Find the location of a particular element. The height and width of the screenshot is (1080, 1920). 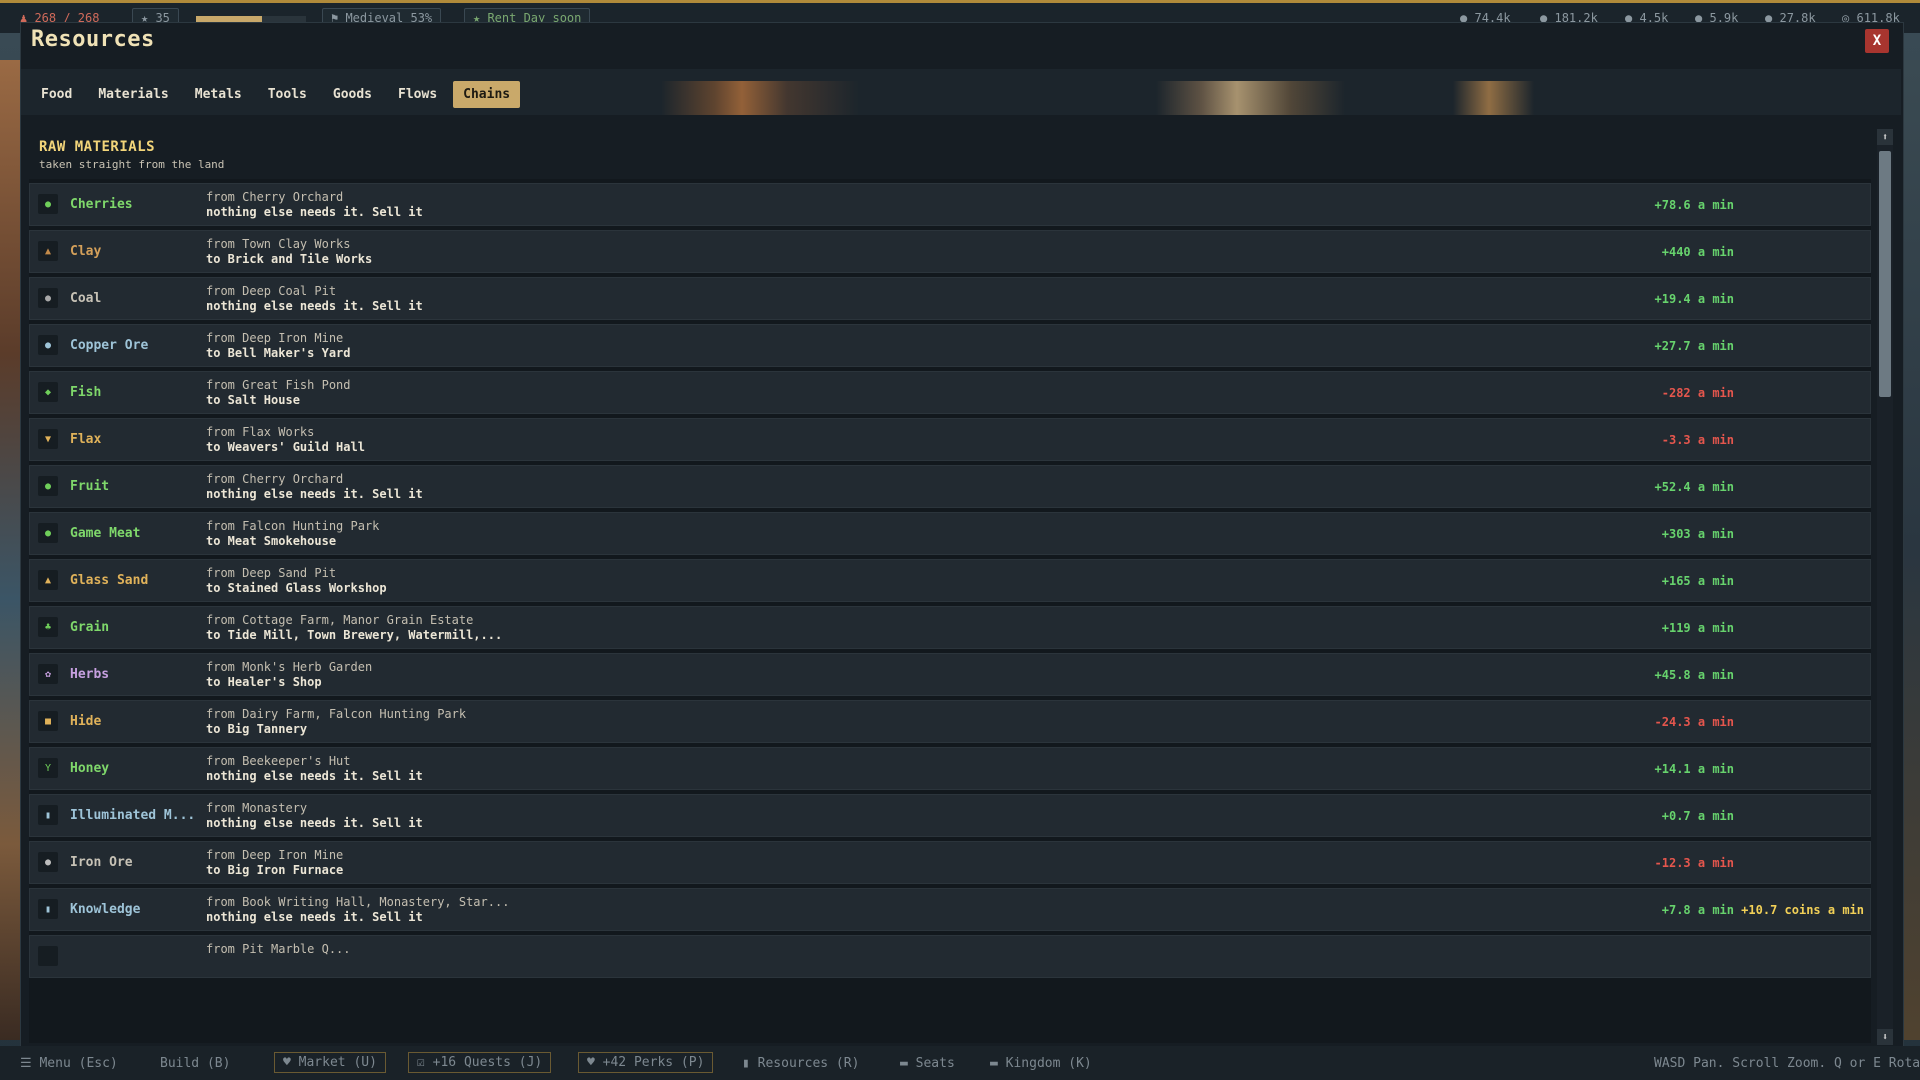

resource-name: Coal is located at coordinates (86, 298).